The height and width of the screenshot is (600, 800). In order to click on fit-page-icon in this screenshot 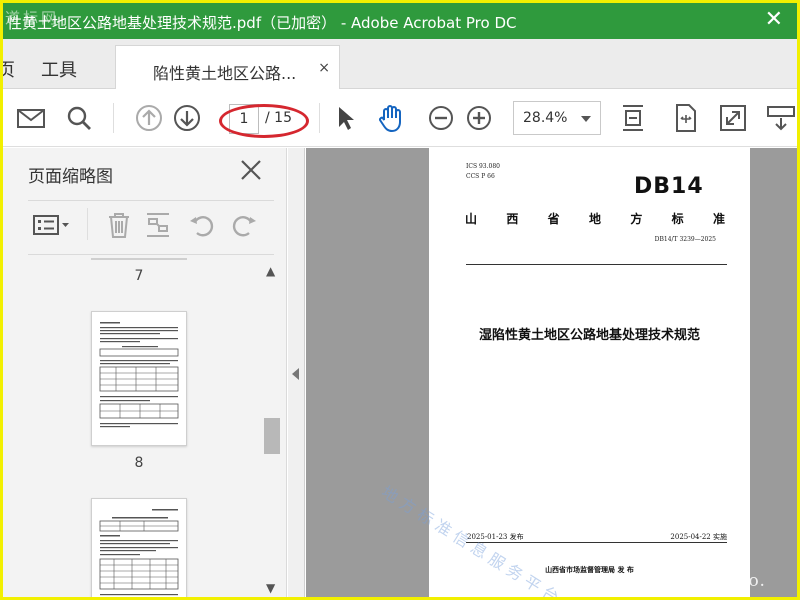, I will do `click(633, 118)`.